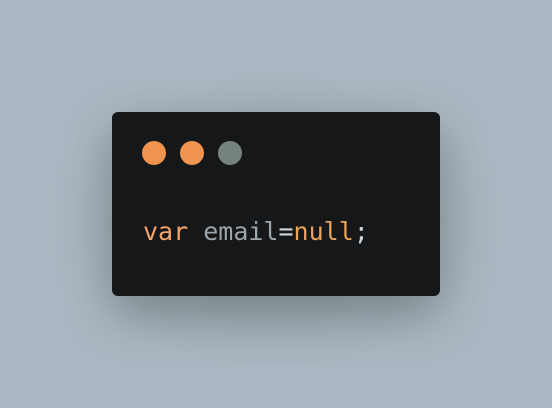 Image resolution: width=552 pixels, height=408 pixels. What do you see at coordinates (286, 231) in the screenshot?
I see `code-operator: =` at bounding box center [286, 231].